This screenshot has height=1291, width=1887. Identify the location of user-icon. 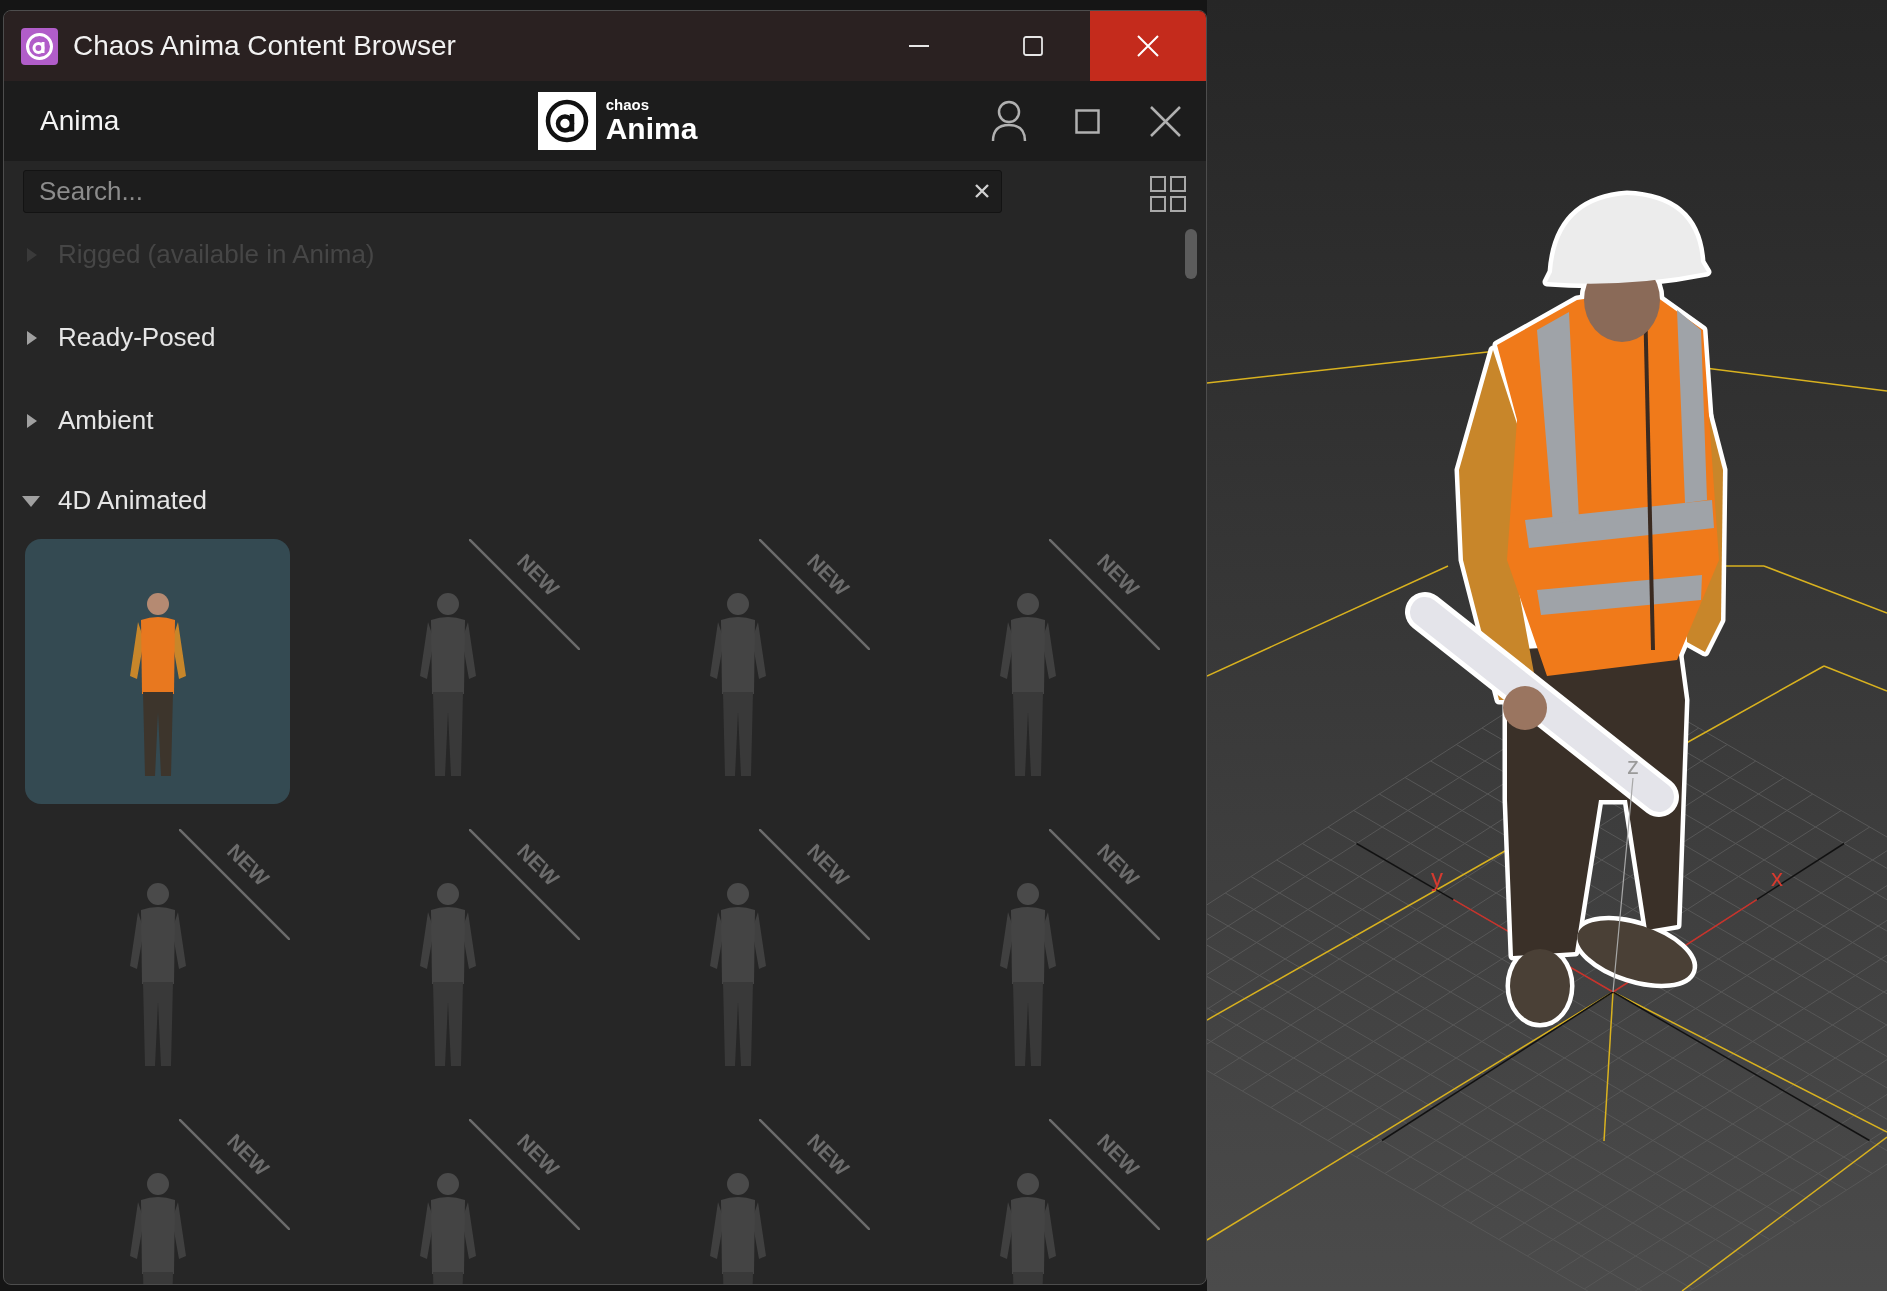
(1009, 121).